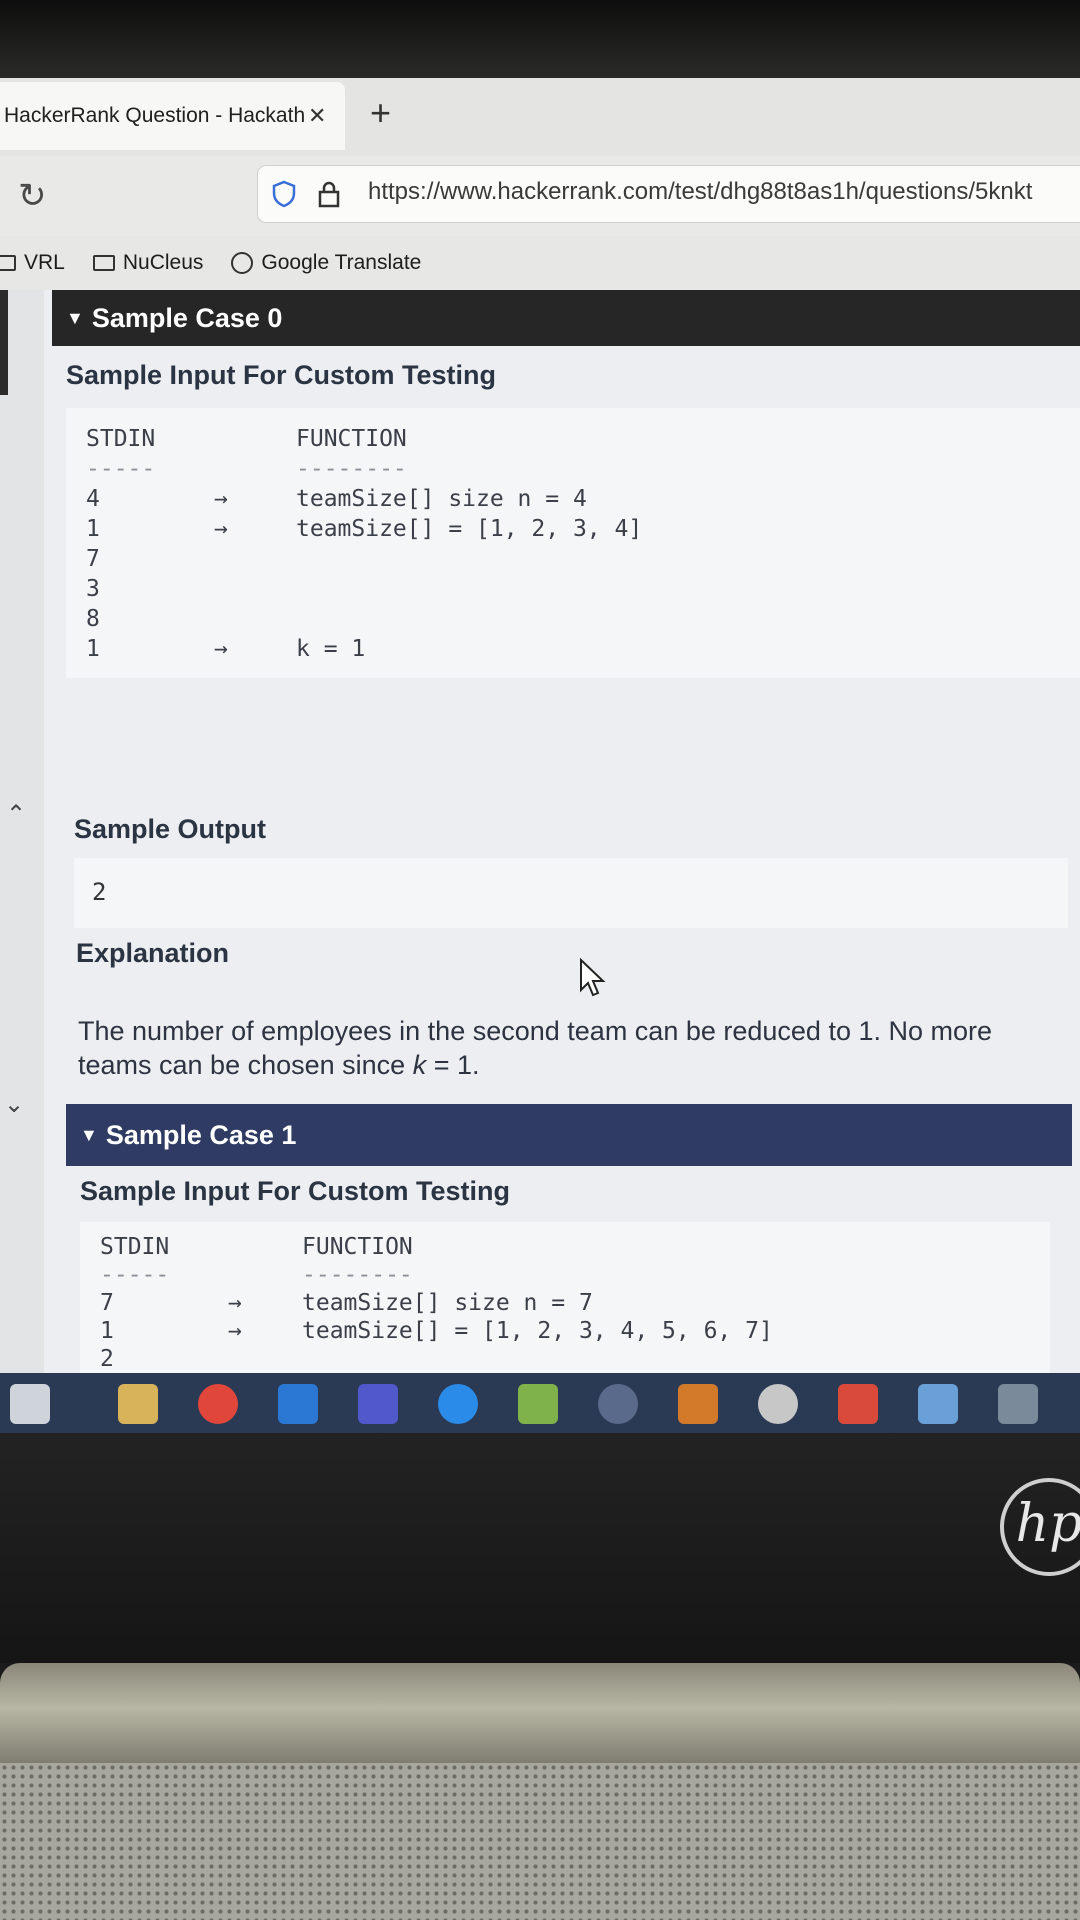 This screenshot has height=1920, width=1080. I want to click on stdin-value: 3, so click(93, 589).